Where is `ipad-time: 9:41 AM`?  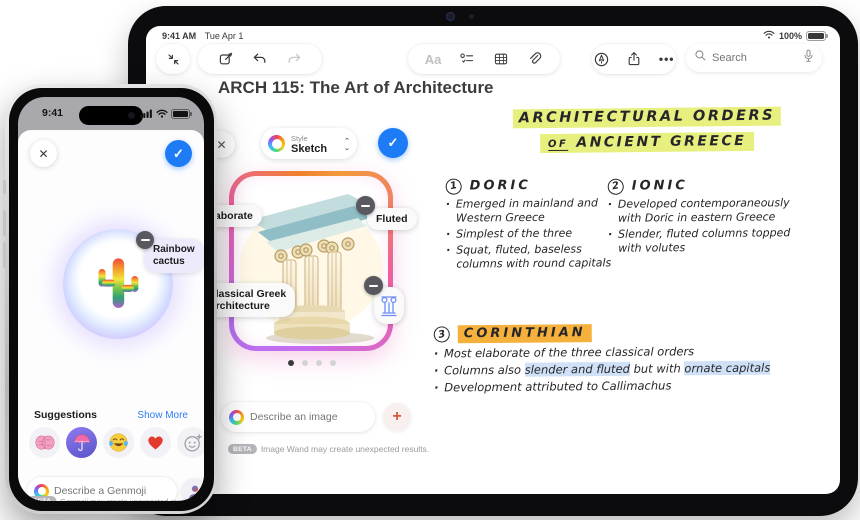
ipad-time: 9:41 AM is located at coordinates (179, 36).